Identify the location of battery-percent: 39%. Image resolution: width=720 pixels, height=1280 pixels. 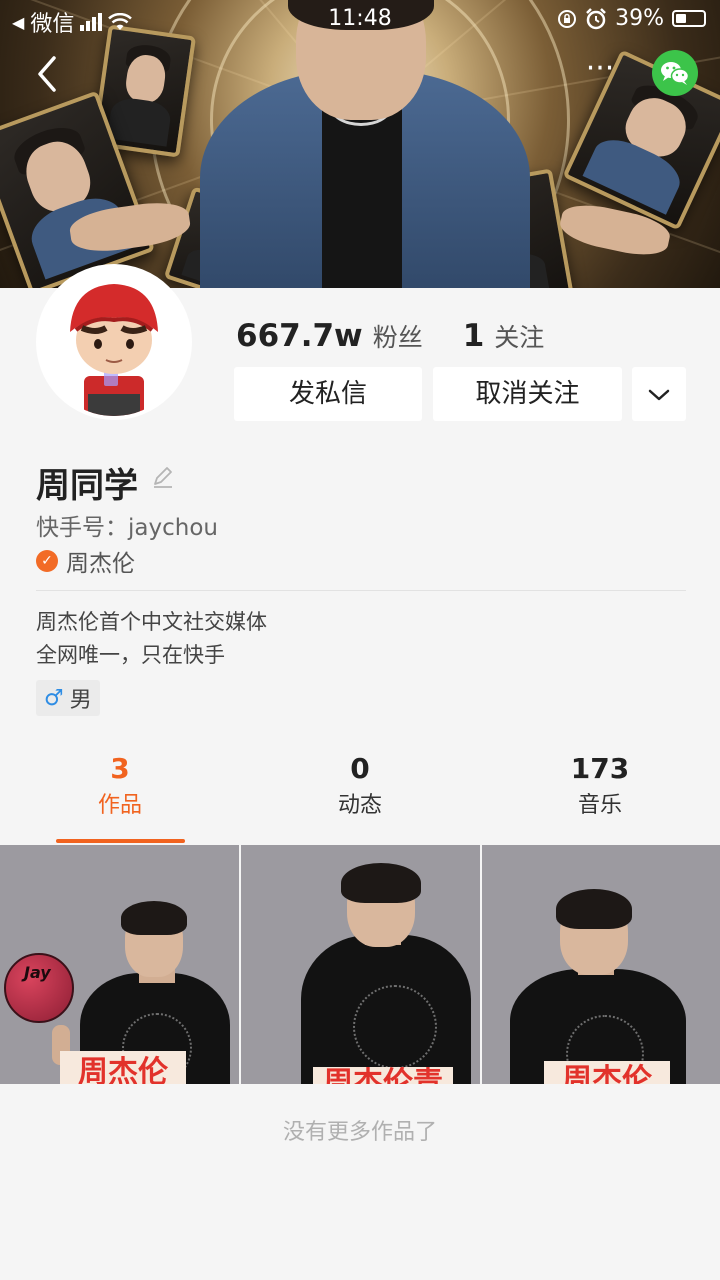
(639, 18).